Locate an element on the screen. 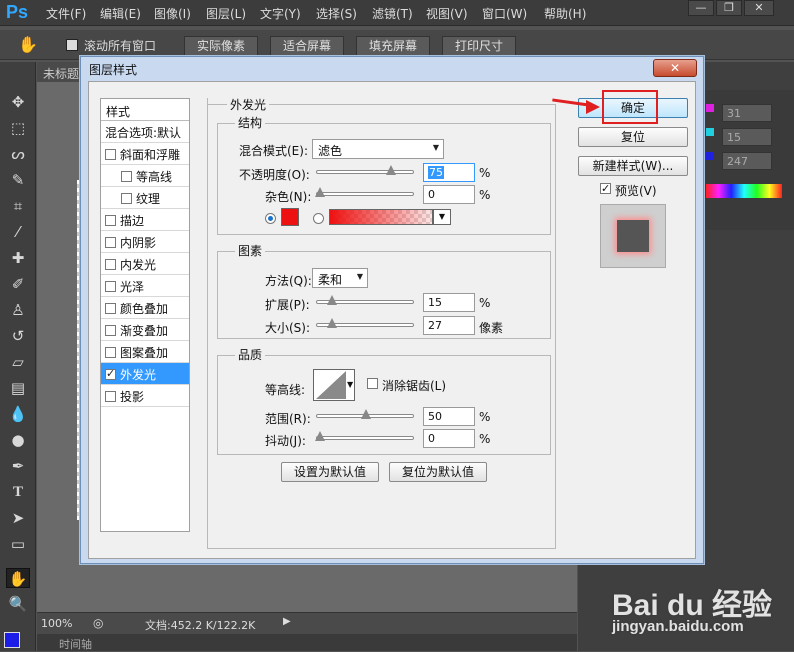 The width and height of the screenshot is (794, 652). crop-tool-icon: ⌗ is located at coordinates (18, 206).